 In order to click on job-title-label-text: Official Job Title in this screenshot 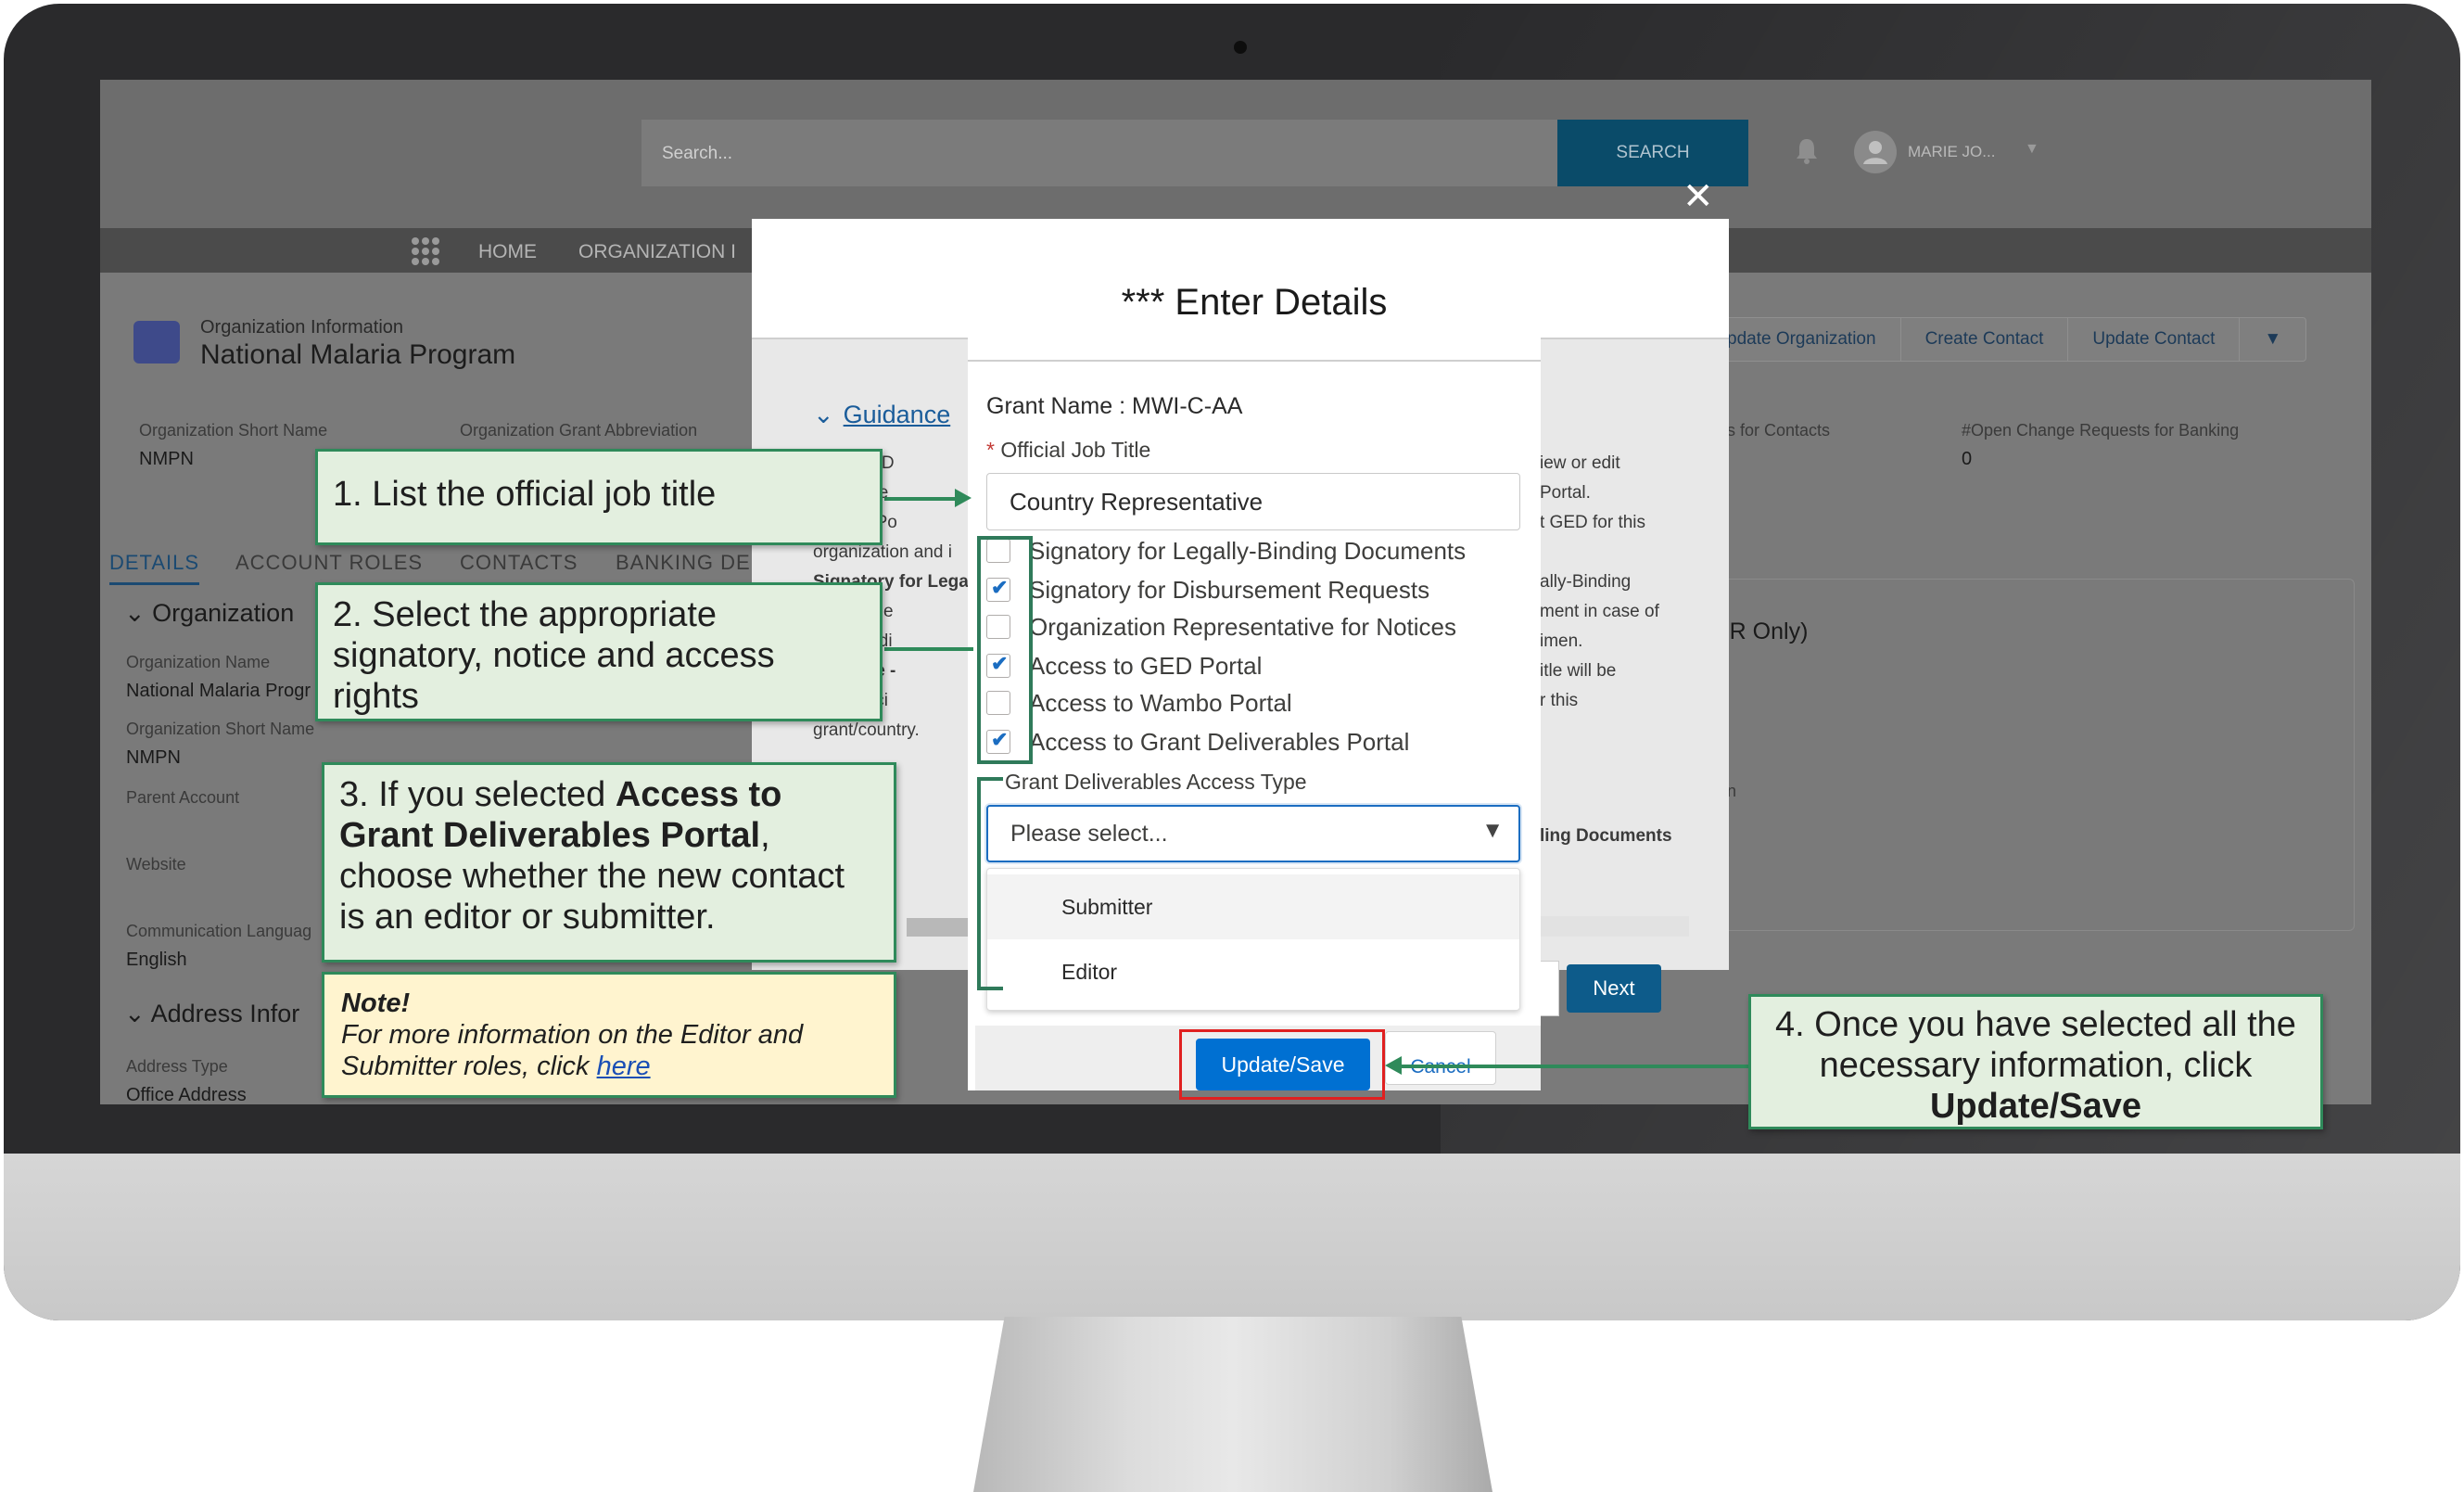, I will do `click(1075, 450)`.